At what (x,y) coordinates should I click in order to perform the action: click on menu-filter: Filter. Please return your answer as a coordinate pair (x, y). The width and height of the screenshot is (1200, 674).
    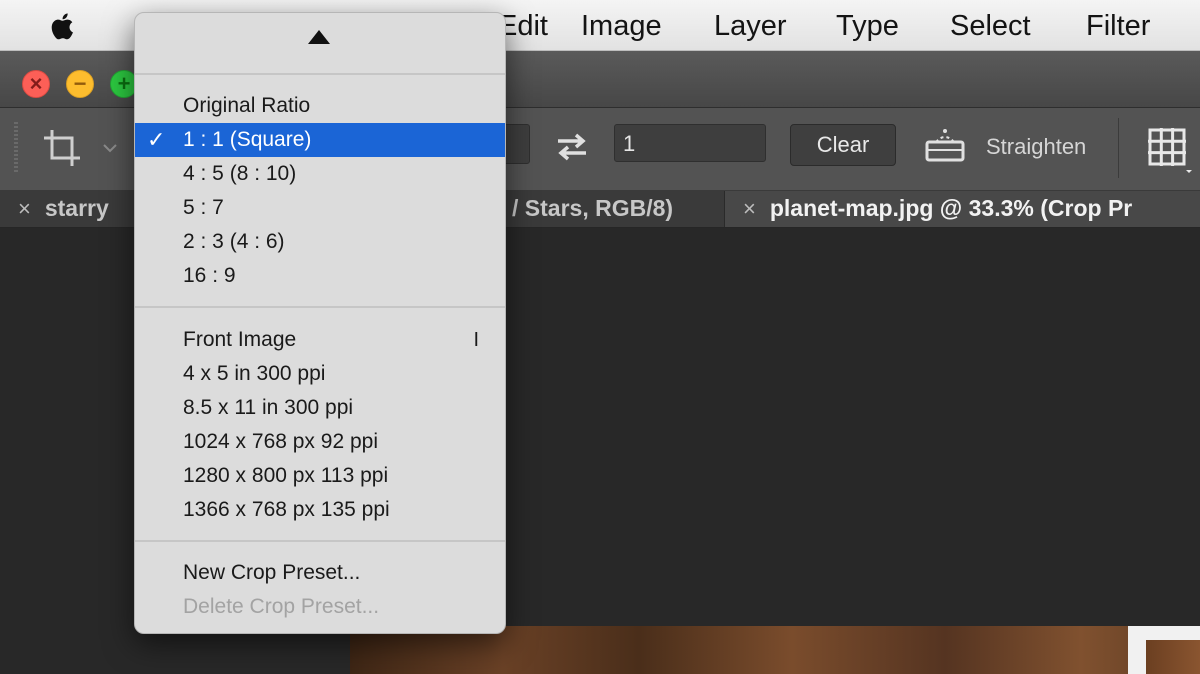
    Looking at the image, I should click on (1118, 26).